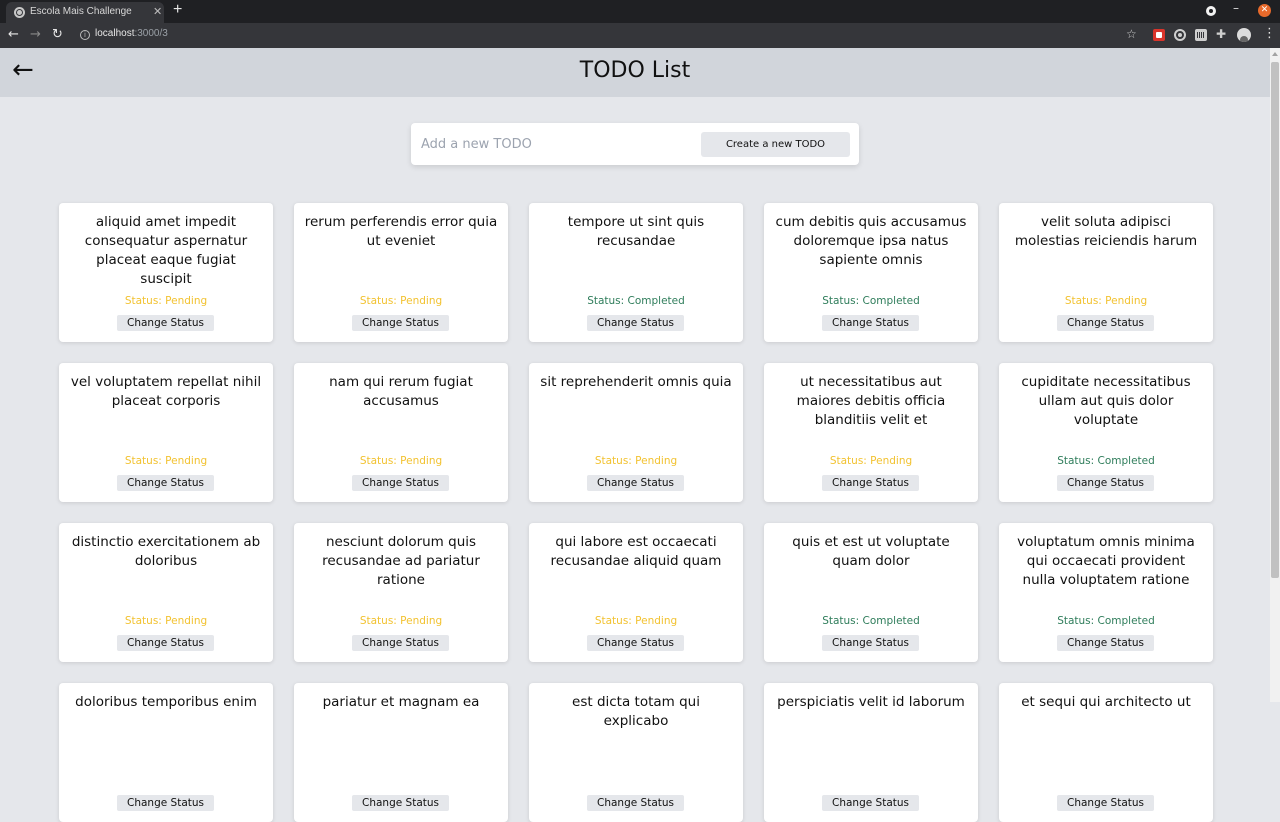 Image resolution: width=1280 pixels, height=822 pixels. I want to click on close-window-button: ✕, so click(1264, 10).